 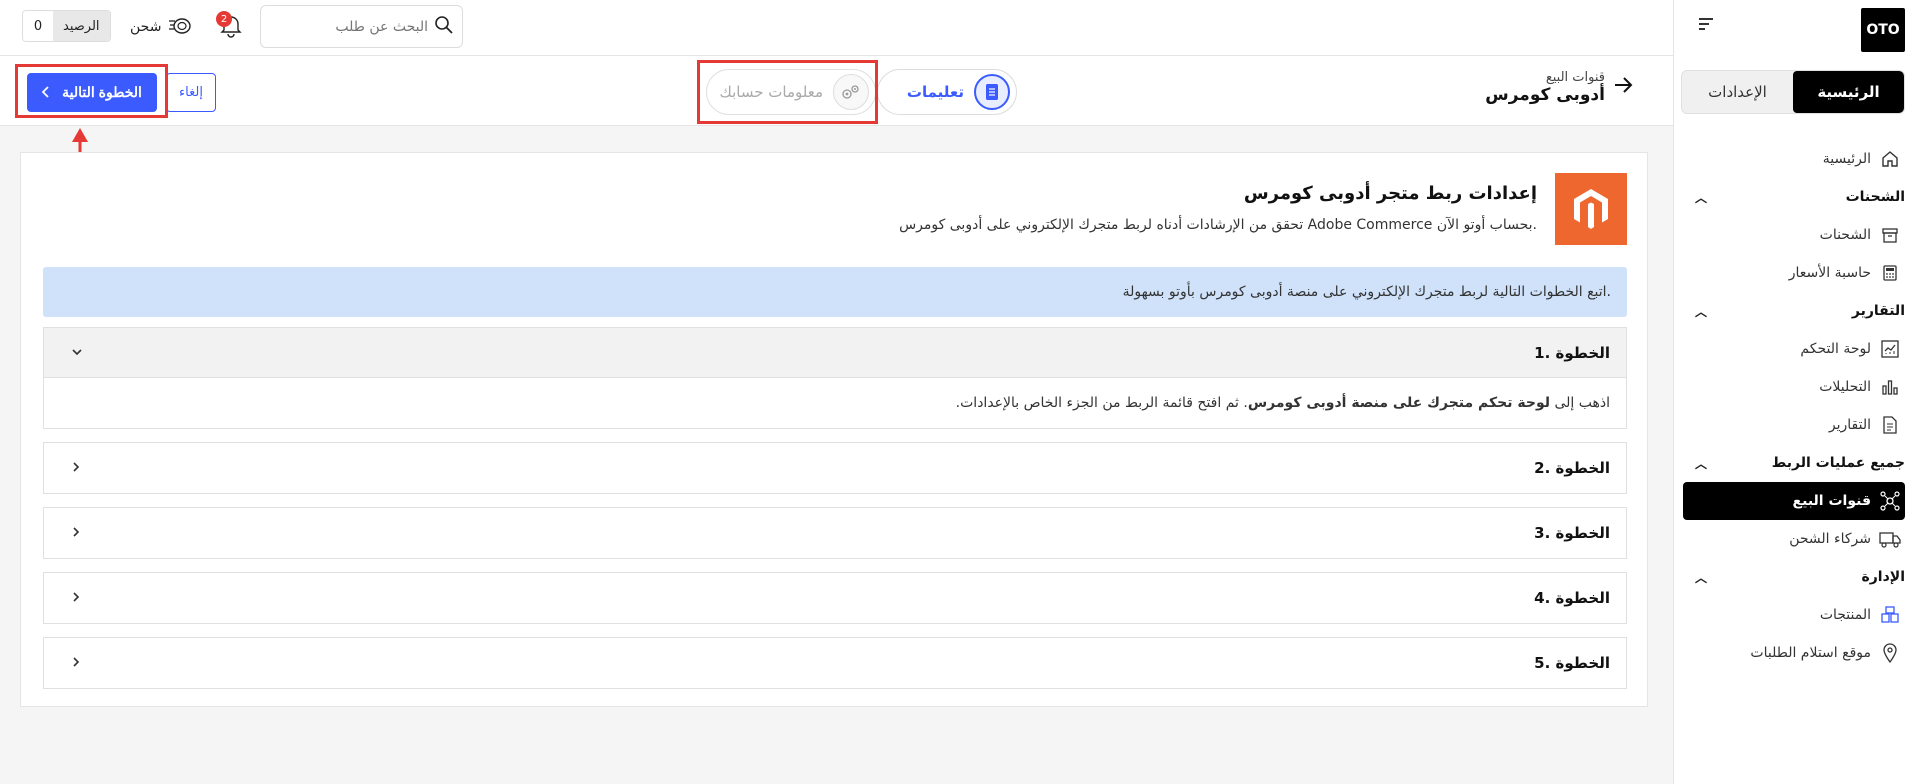 What do you see at coordinates (38, 26) in the screenshot?
I see `balance-value: 0` at bounding box center [38, 26].